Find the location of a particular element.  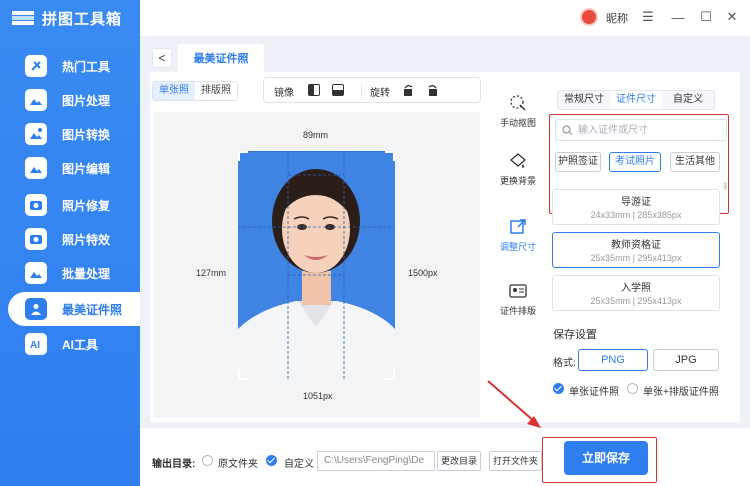

id-layout-tool: 证件排版 is located at coordinates (518, 300).